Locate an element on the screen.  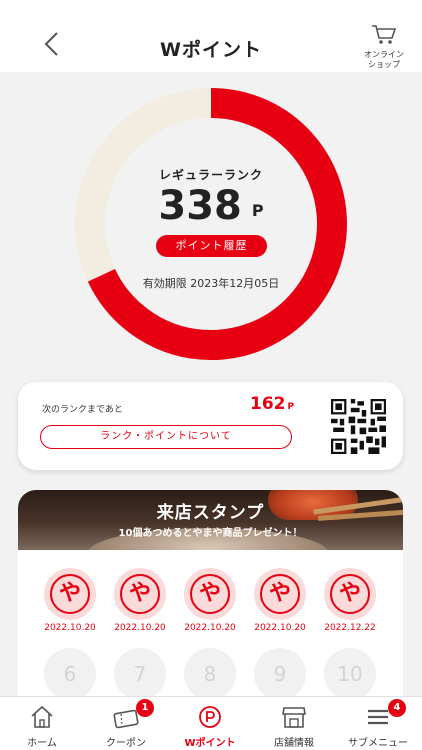
bottom-tab-bar: ホーム 1 クーポン Wポイント 店舗情報 4 サブメニュー is located at coordinates (211, 723).